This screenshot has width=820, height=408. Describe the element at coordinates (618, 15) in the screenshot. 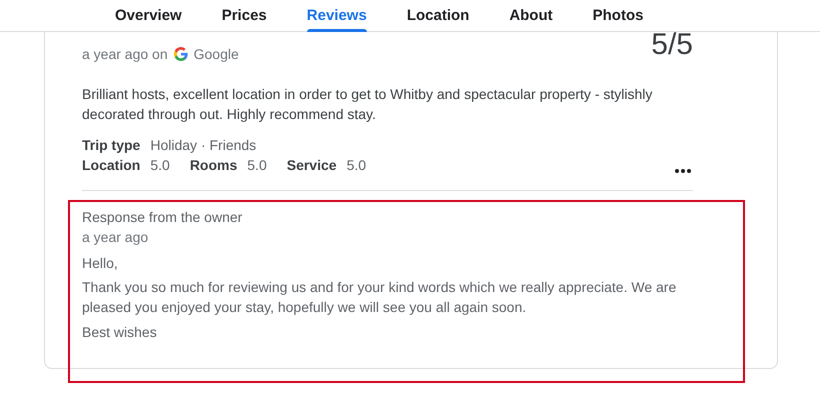

I see `tab: Photos` at that location.